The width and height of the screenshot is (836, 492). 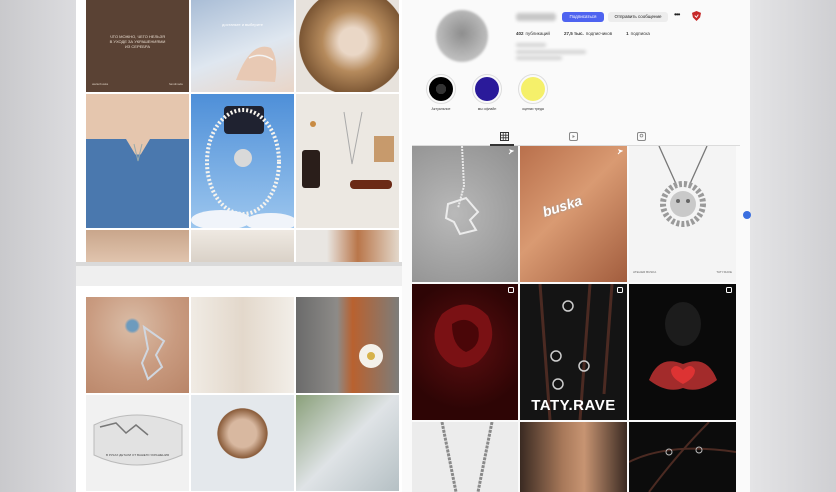 What do you see at coordinates (683, 186) in the screenshot?
I see `sun-pendant-art` at bounding box center [683, 186].